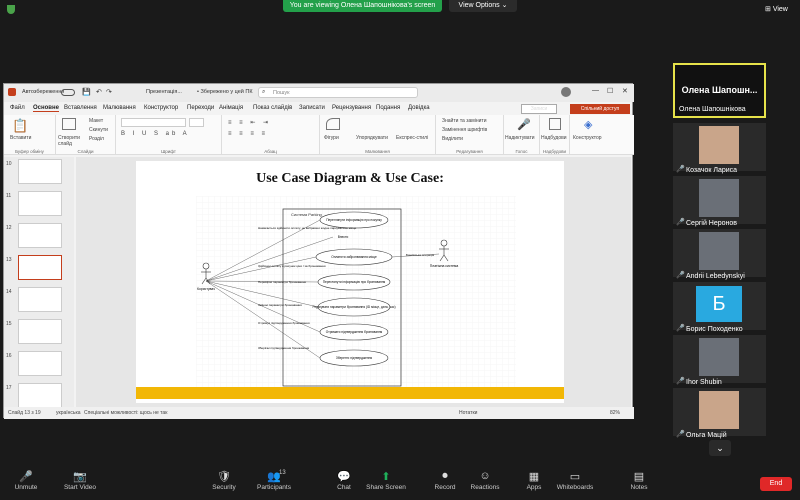  I want to click on ribbon-tab: Файл, so click(17, 108).